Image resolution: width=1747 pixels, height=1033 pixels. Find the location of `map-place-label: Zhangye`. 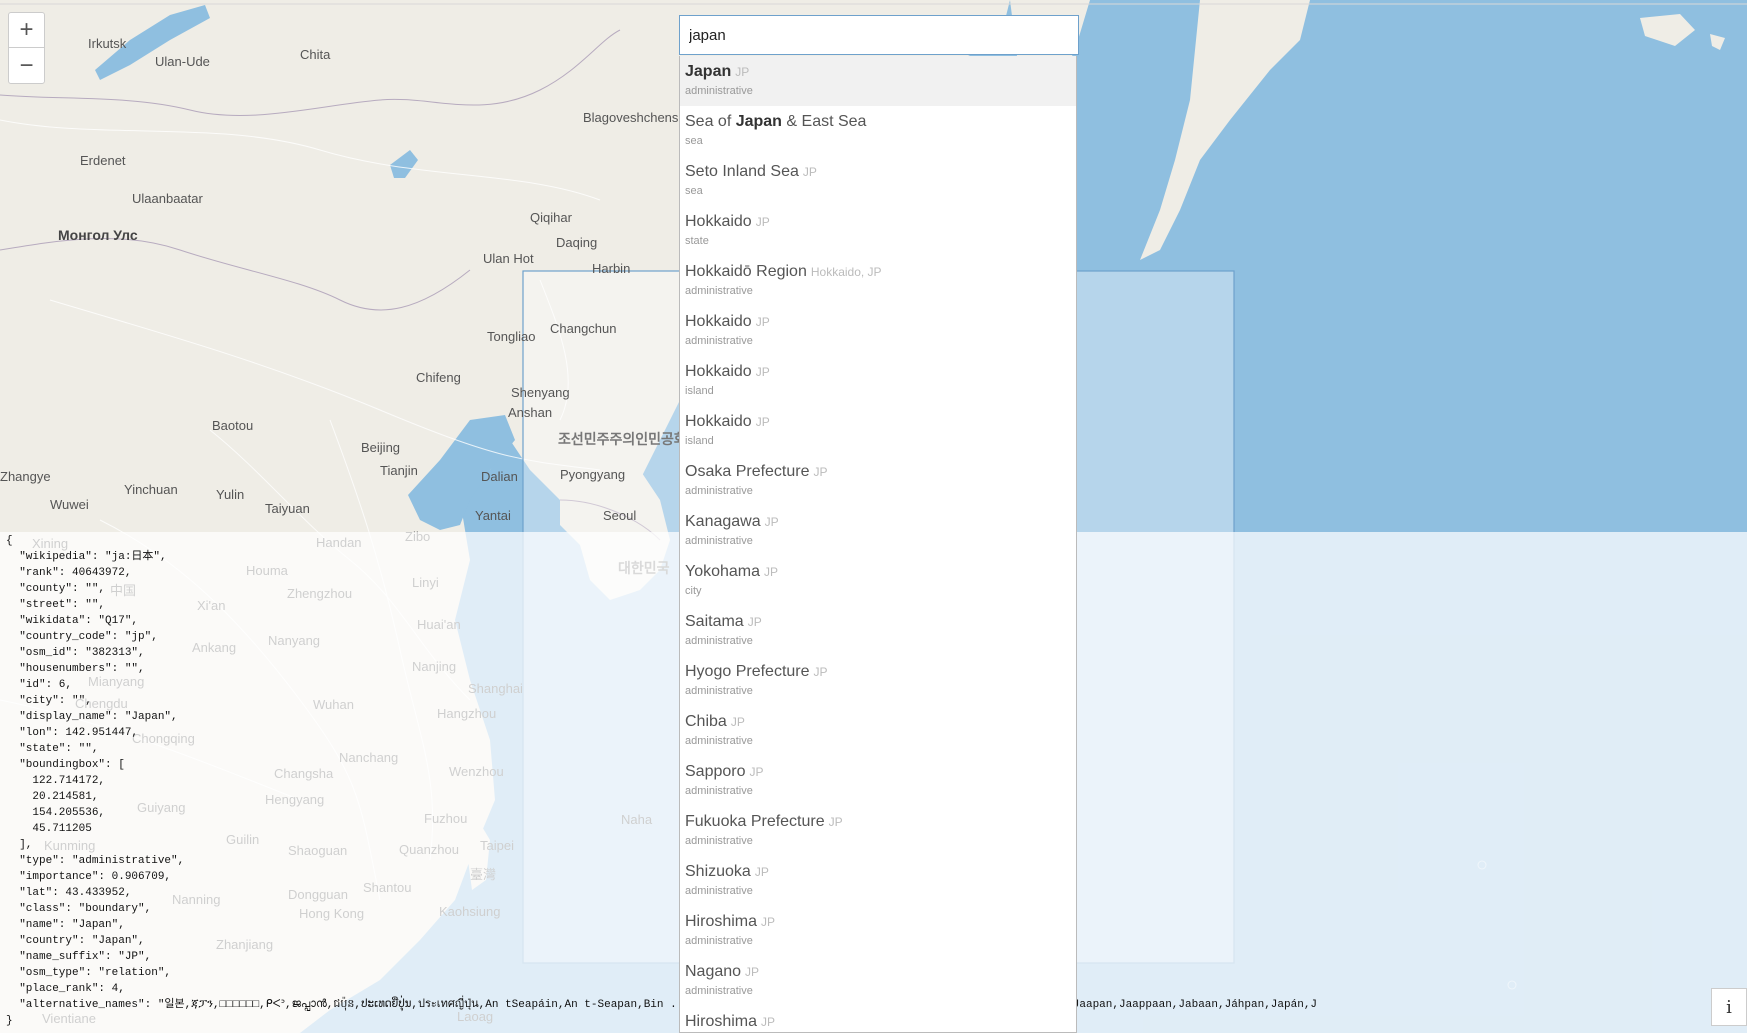

map-place-label: Zhangye is located at coordinates (25, 476).